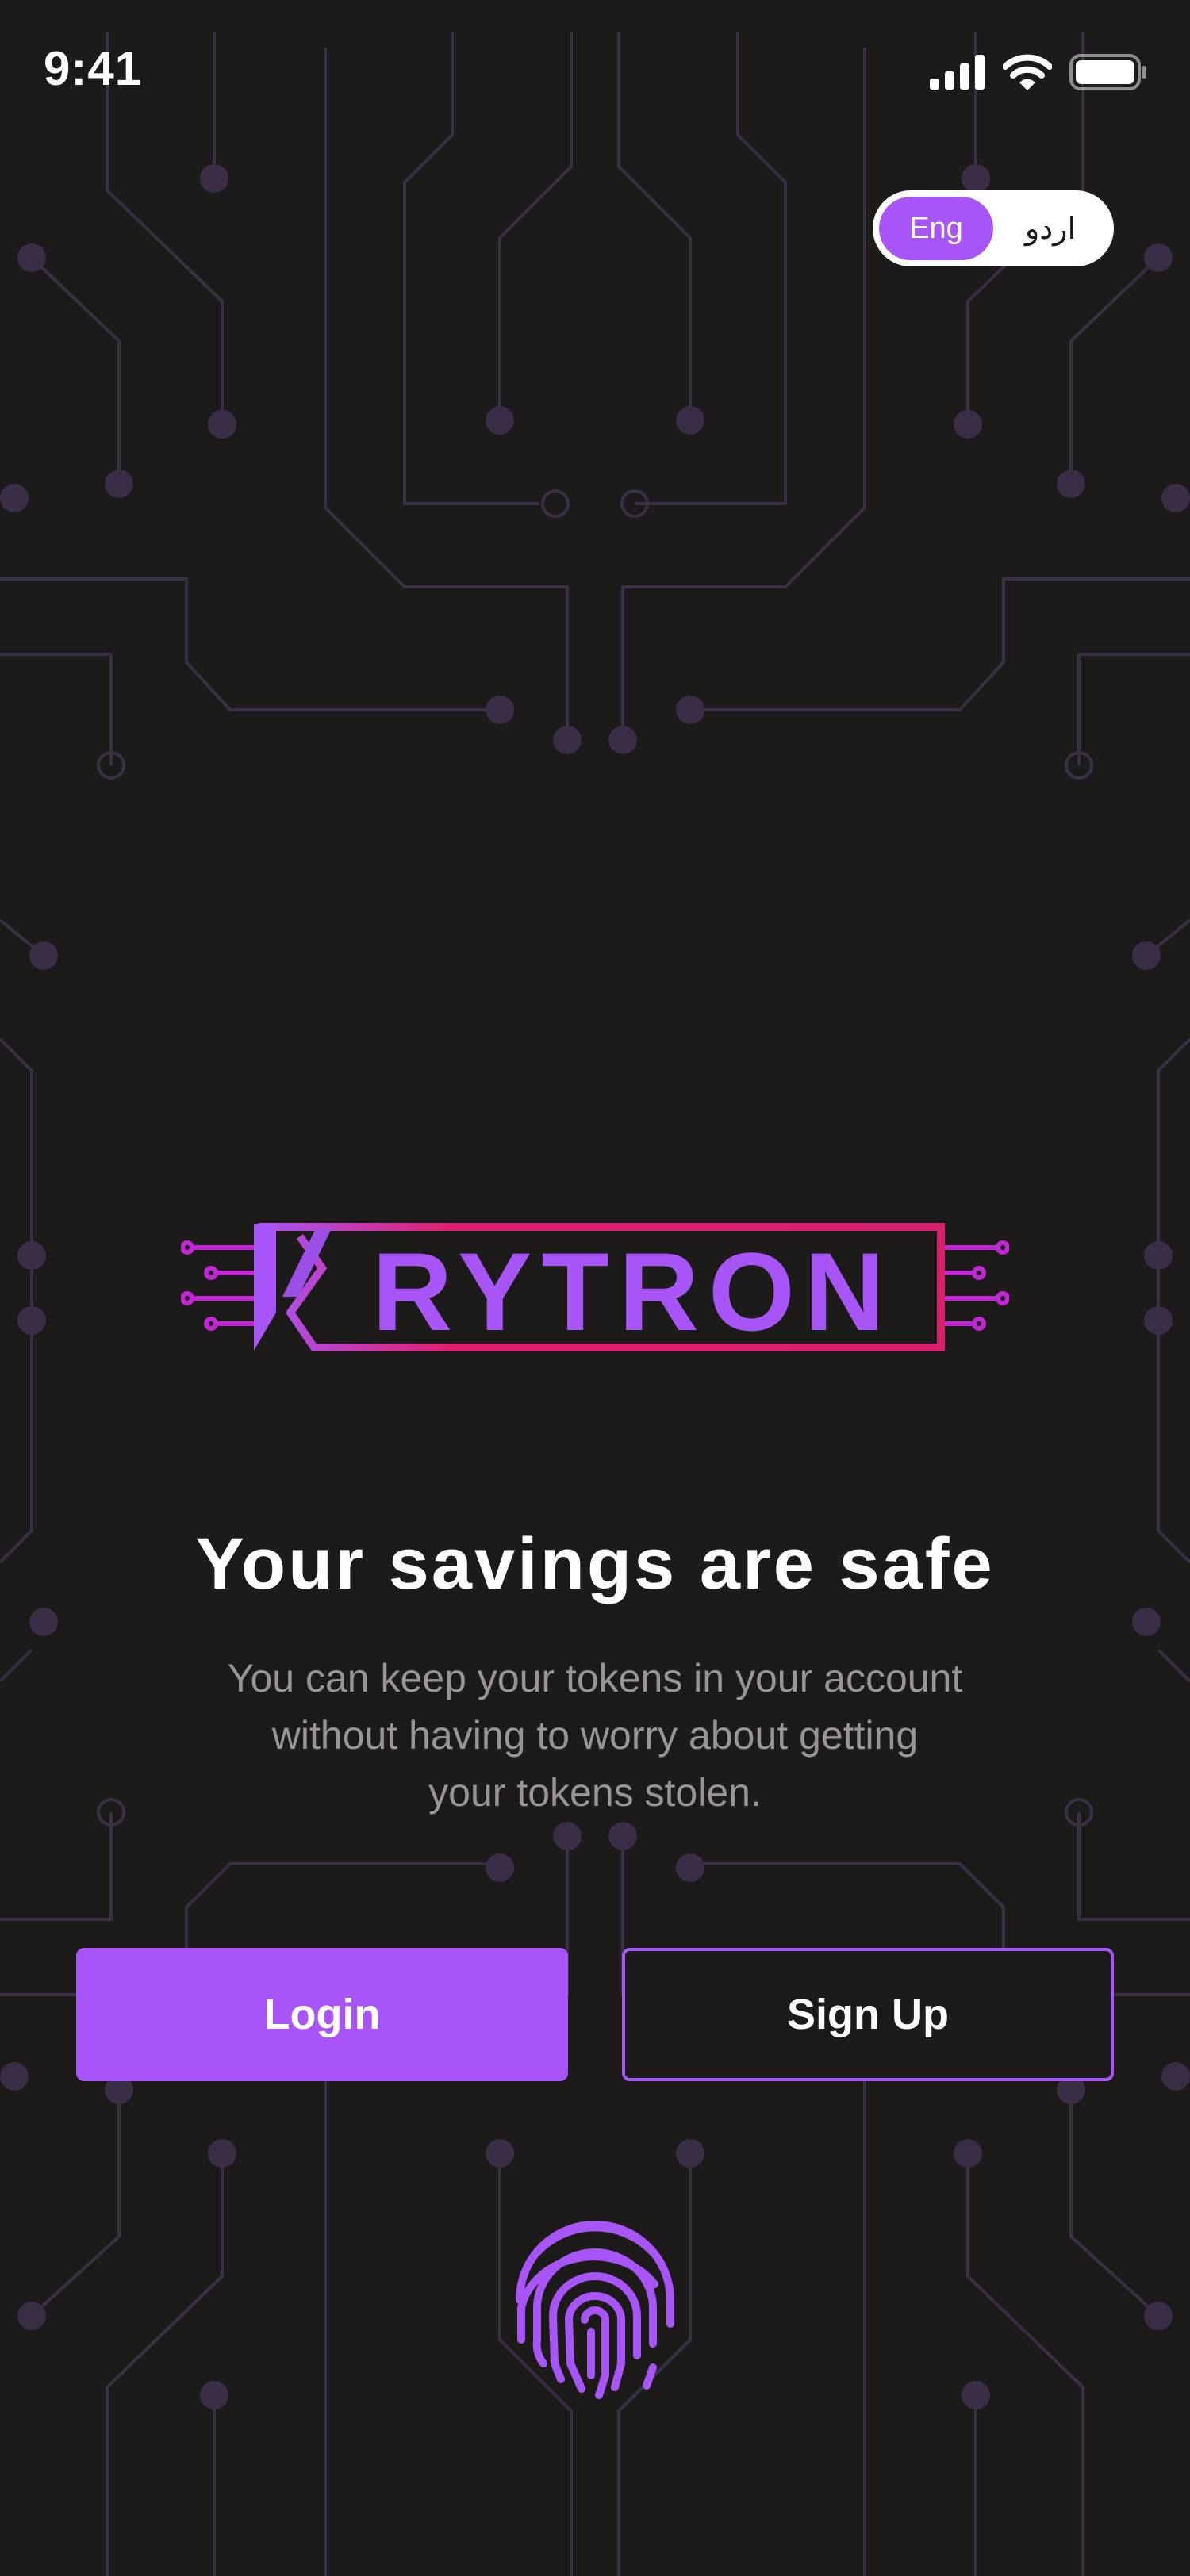 This screenshot has width=1190, height=2576. I want to click on logo-wordmark: RYTRON, so click(633, 1292).